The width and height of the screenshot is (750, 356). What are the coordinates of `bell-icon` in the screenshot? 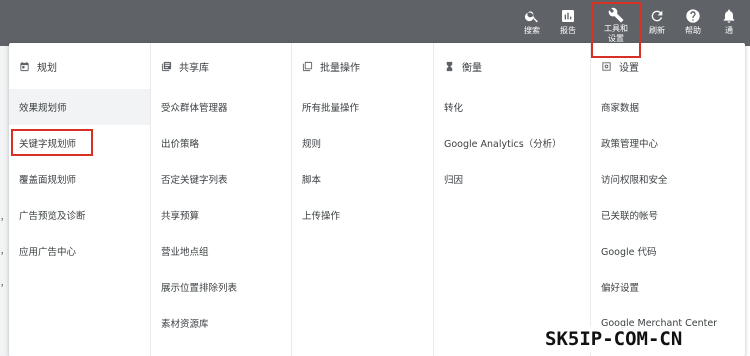 It's located at (729, 16).